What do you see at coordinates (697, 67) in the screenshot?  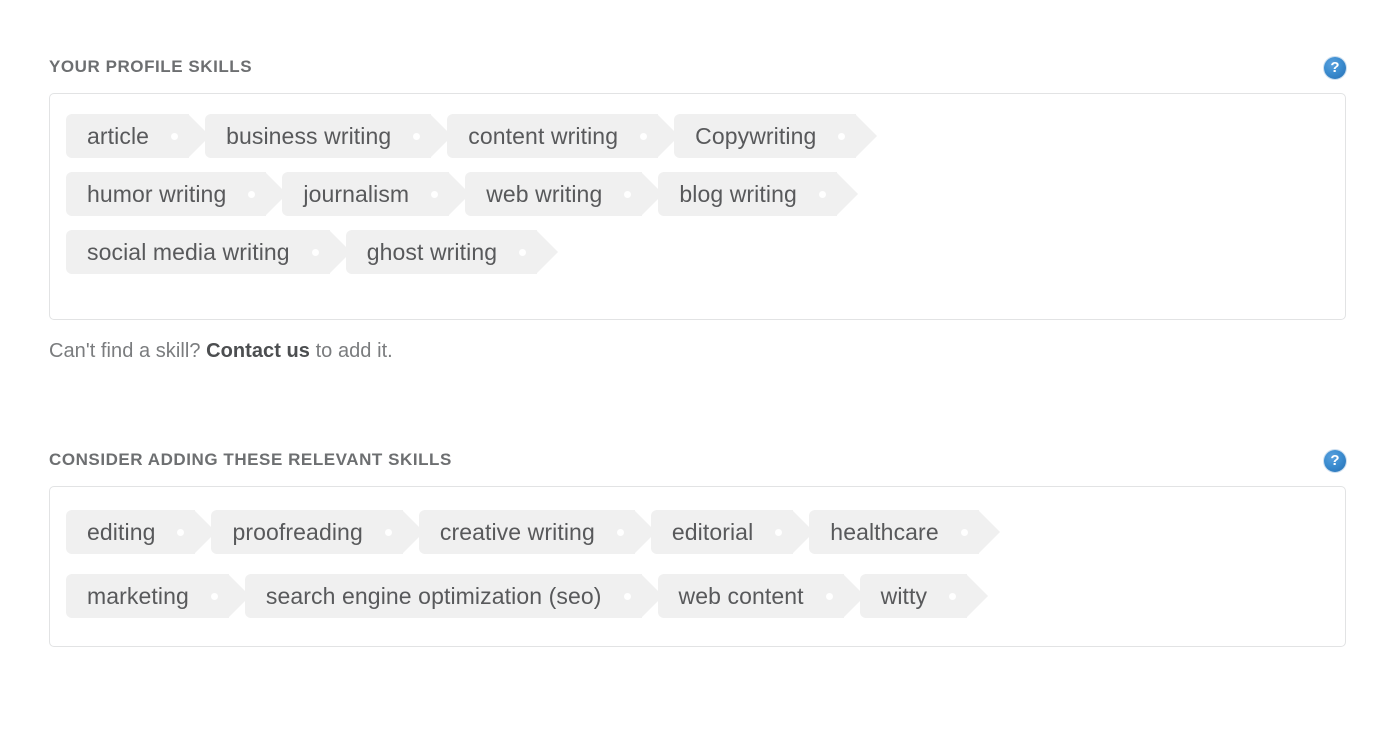 I see `profile-skills-header: YOUR PROFILE SKILLS ?` at bounding box center [697, 67].